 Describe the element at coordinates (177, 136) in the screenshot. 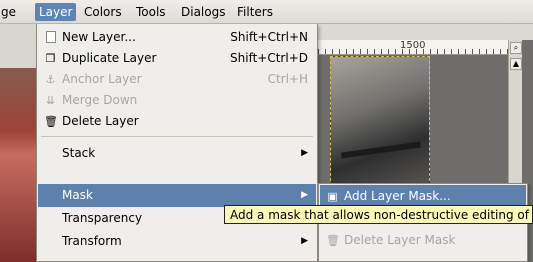

I see `menu-separator` at that location.